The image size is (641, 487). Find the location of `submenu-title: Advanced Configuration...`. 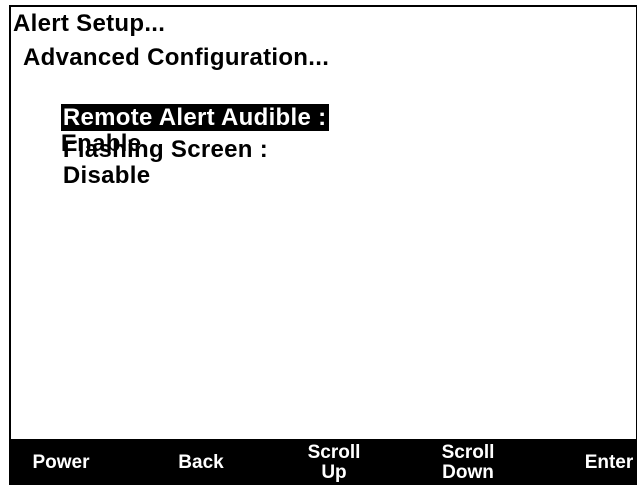

submenu-title: Advanced Configuration... is located at coordinates (176, 57).